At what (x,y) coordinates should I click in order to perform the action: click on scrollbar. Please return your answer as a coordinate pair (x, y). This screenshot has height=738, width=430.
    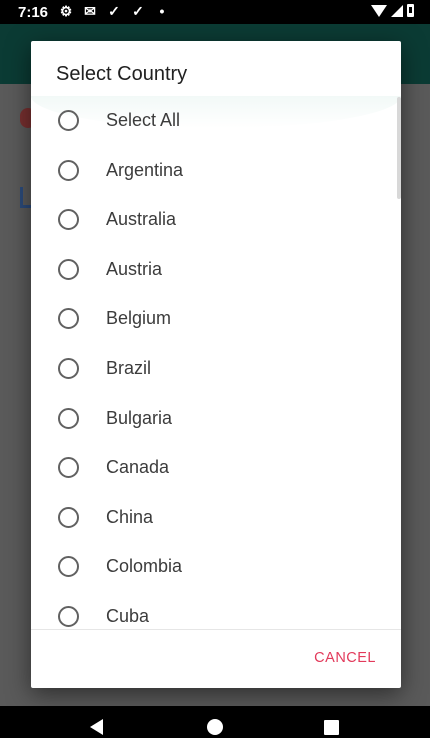
    Looking at the image, I should click on (399, 148).